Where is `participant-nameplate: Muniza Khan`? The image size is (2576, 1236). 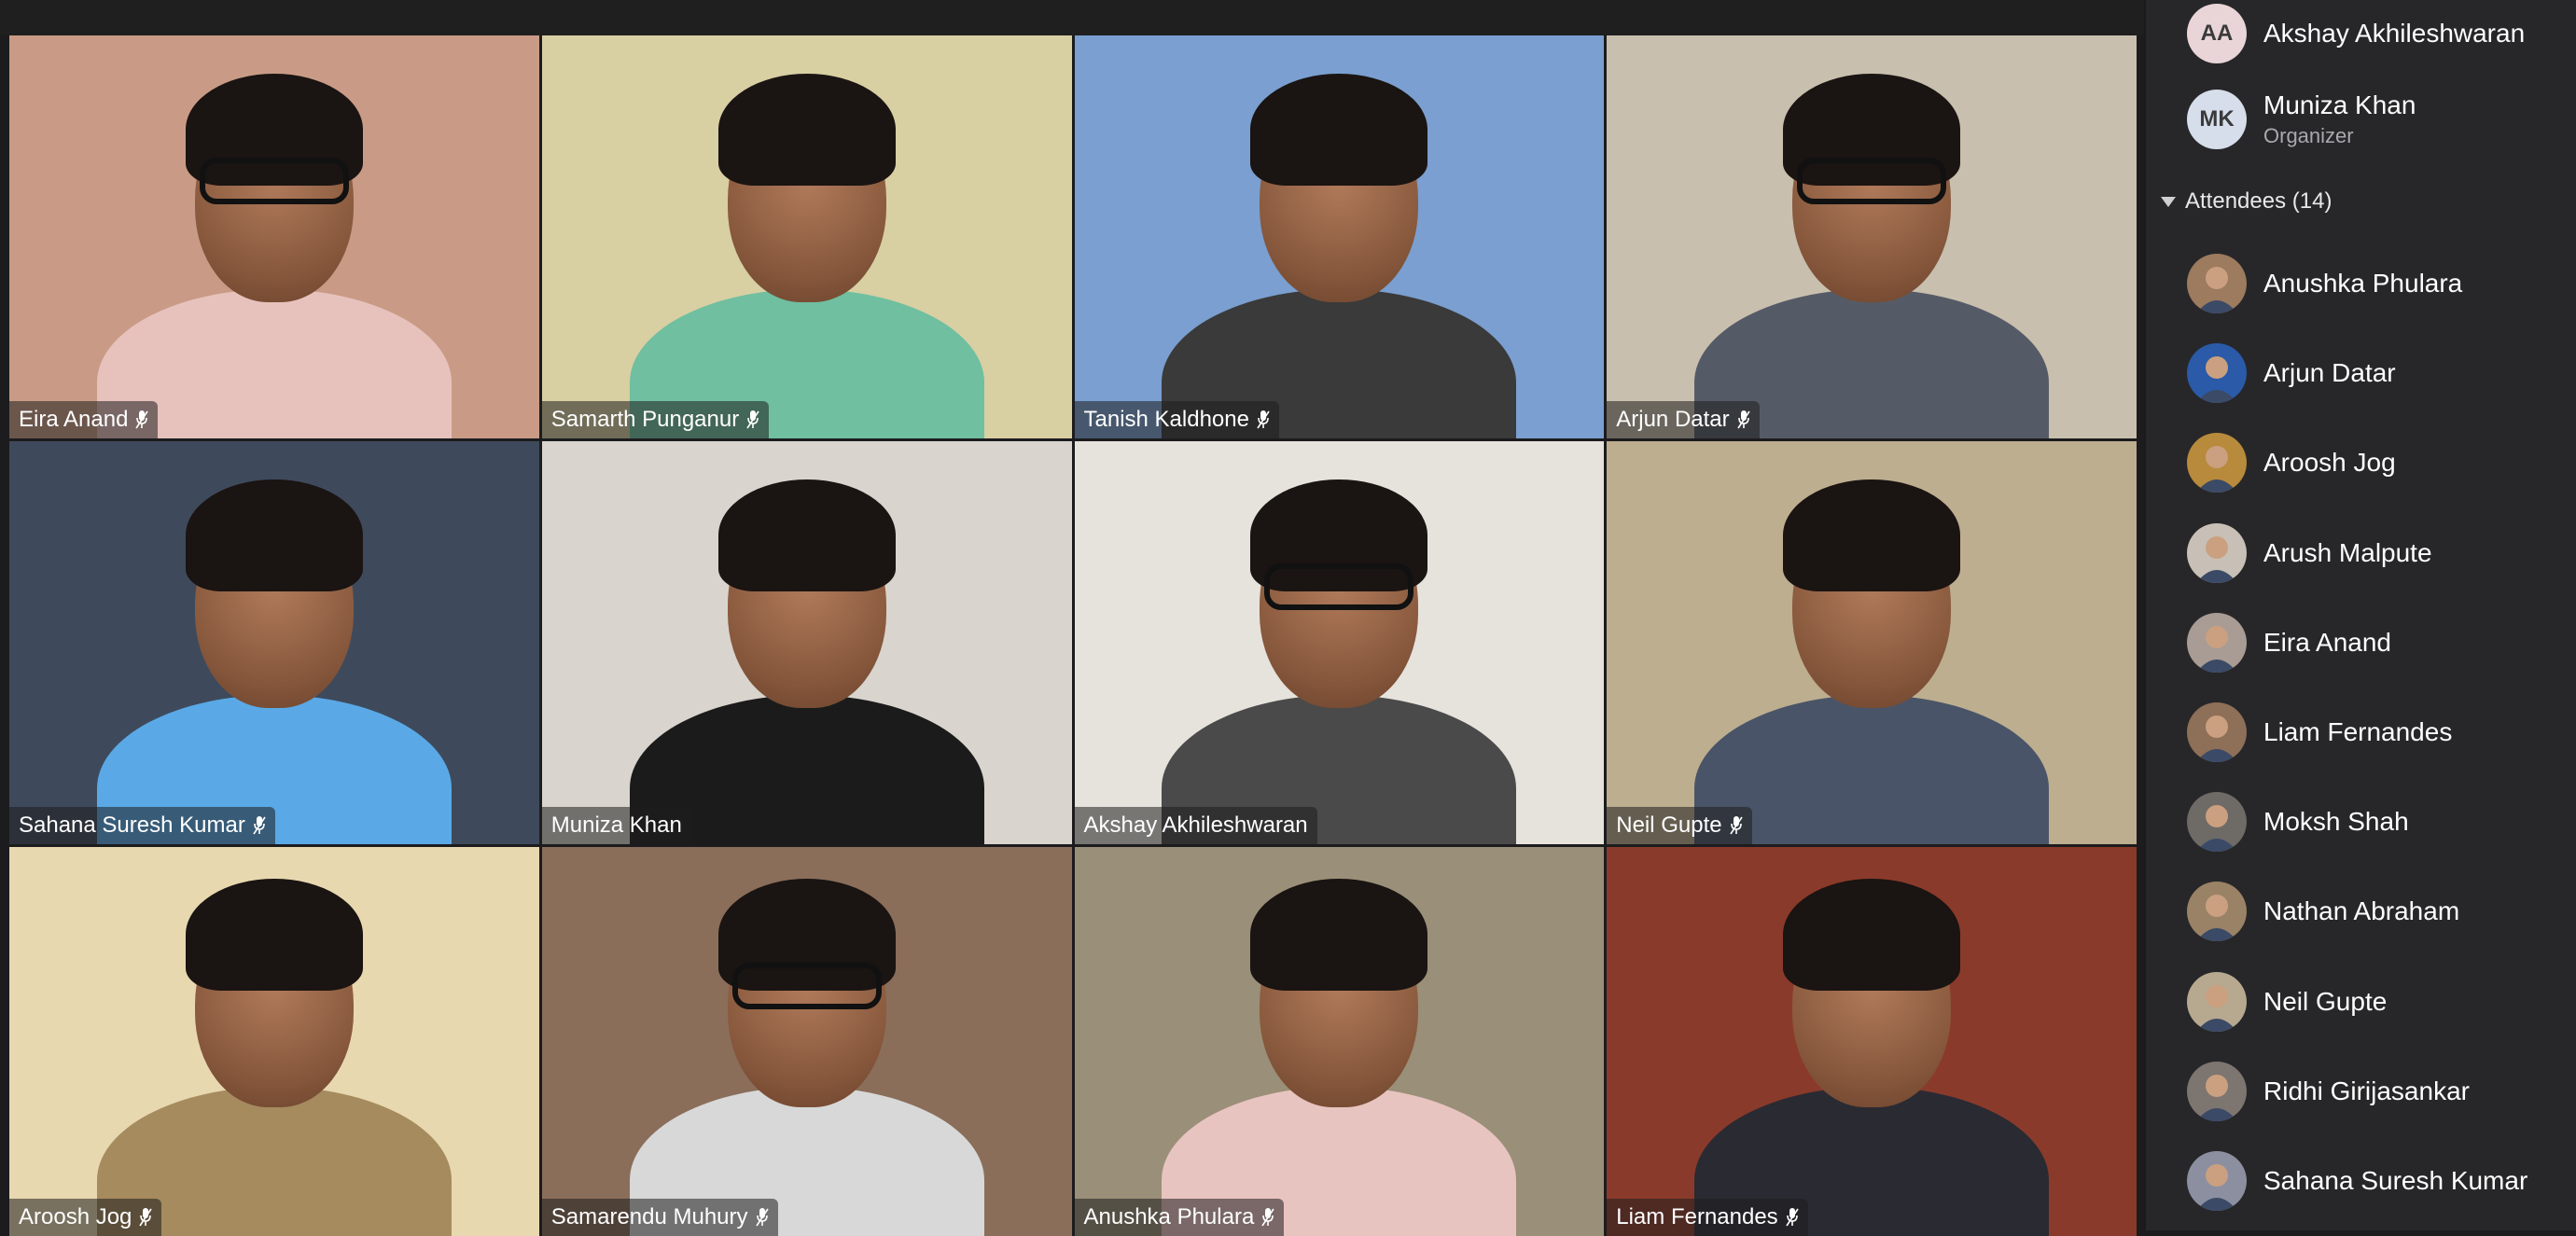 participant-nameplate: Muniza Khan is located at coordinates (616, 825).